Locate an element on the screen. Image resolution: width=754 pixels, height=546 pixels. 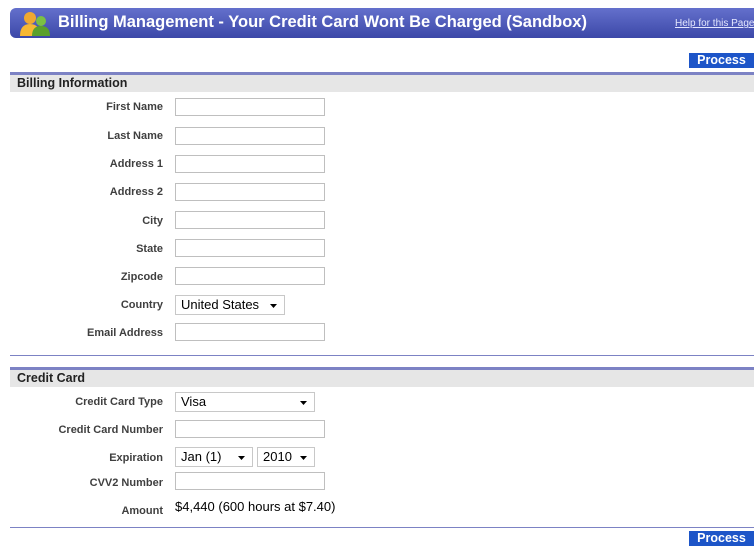
card-type-selected-value: Visa is located at coordinates (194, 401).